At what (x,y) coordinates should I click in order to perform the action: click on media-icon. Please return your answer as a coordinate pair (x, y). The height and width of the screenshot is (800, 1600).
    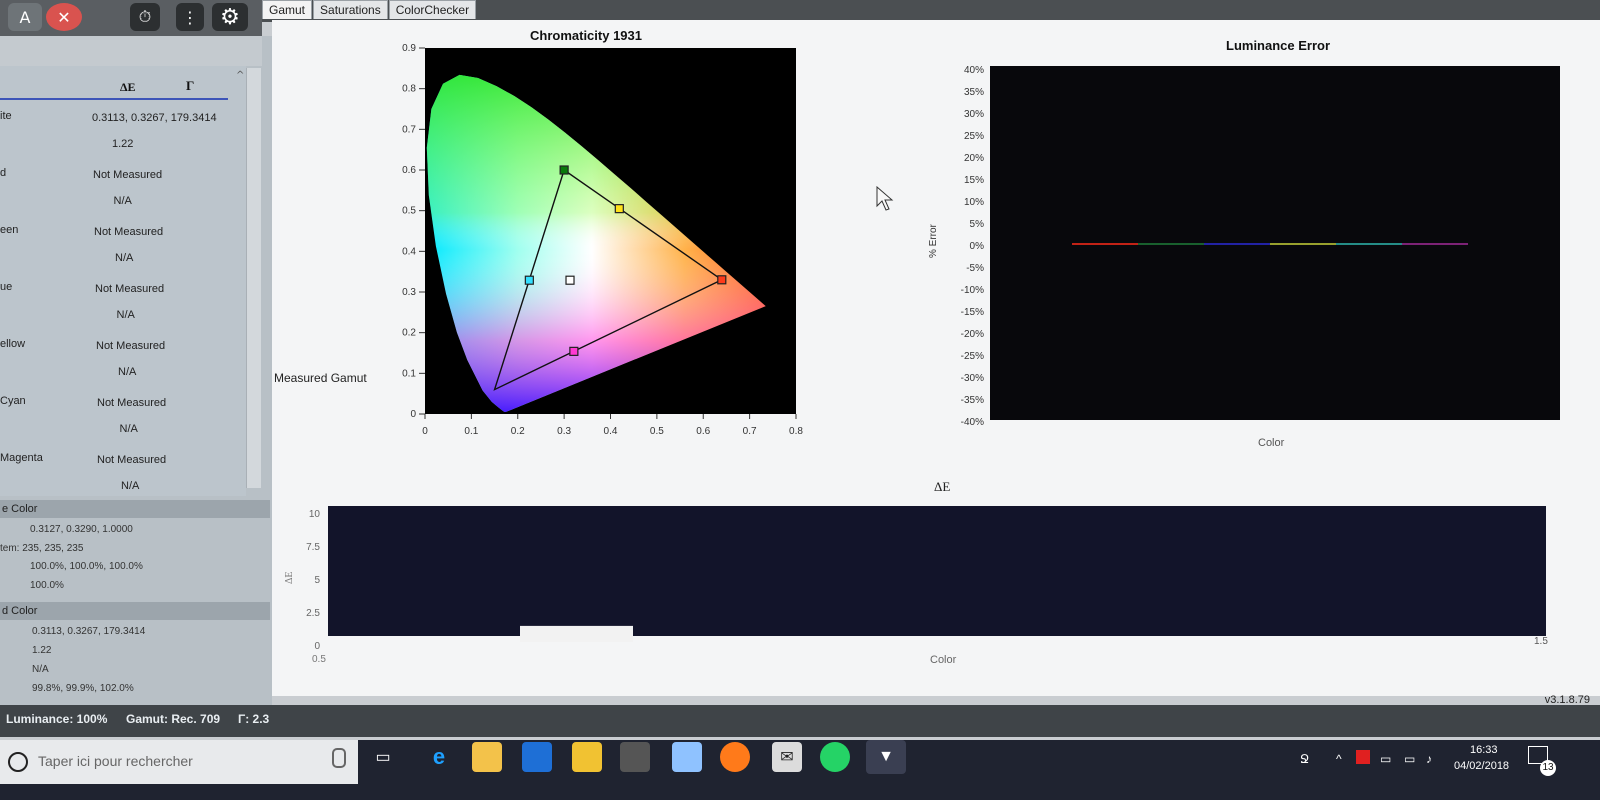
    Looking at the image, I should click on (587, 757).